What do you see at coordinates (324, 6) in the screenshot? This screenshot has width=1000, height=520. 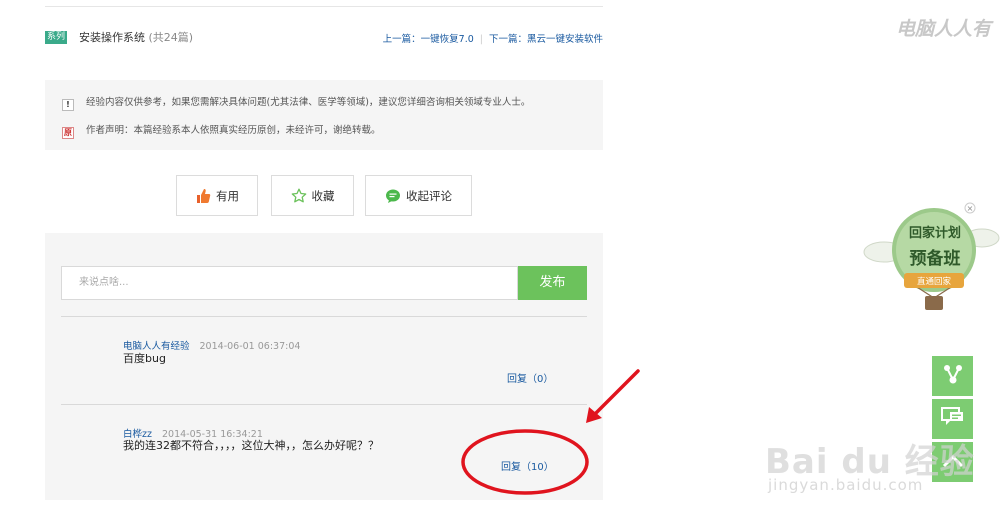 I see `top-divider` at bounding box center [324, 6].